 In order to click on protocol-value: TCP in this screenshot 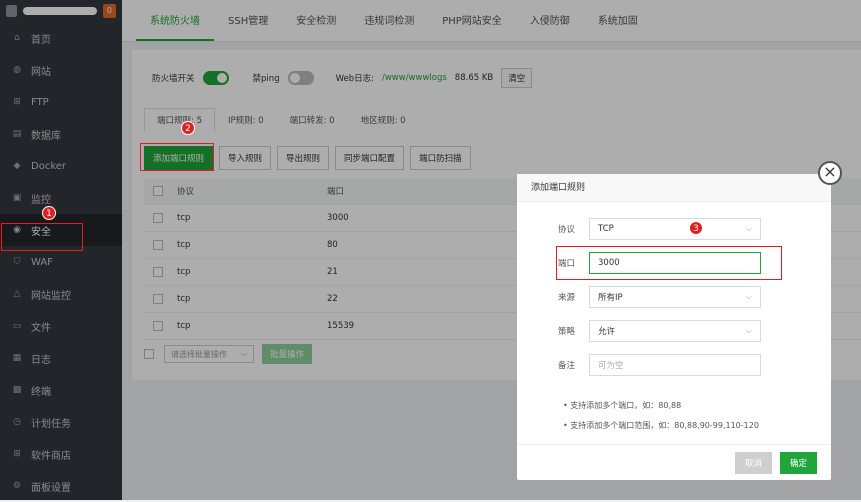, I will do `click(606, 229)`.